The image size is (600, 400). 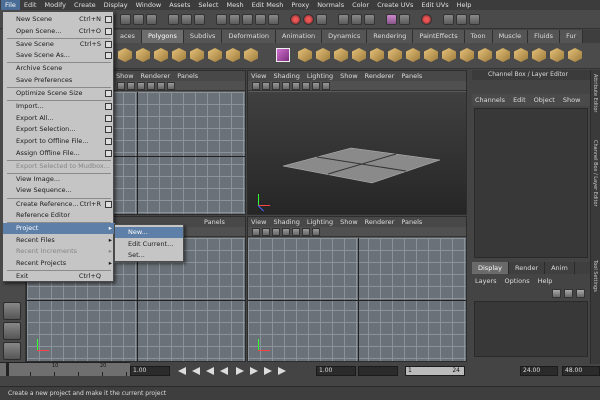 What do you see at coordinates (390, 36) in the screenshot?
I see `shelf-tab-rendering: Rendering` at bounding box center [390, 36].